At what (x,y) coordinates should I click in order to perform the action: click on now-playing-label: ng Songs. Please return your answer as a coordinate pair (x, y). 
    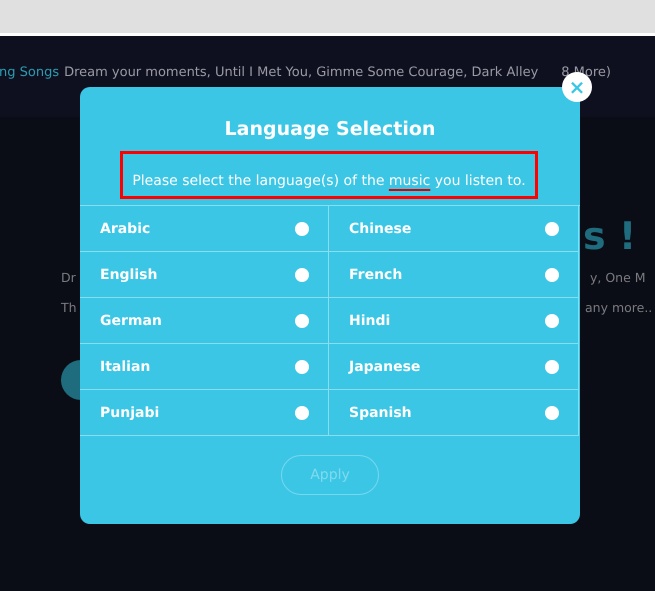
    Looking at the image, I should click on (30, 72).